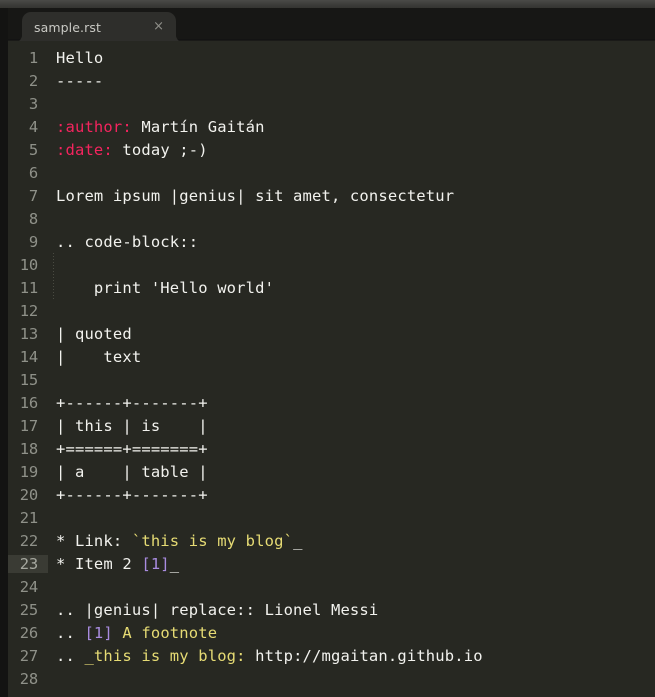 The width and height of the screenshot is (655, 697). Describe the element at coordinates (33, 103) in the screenshot. I see `line-number: 3` at that location.